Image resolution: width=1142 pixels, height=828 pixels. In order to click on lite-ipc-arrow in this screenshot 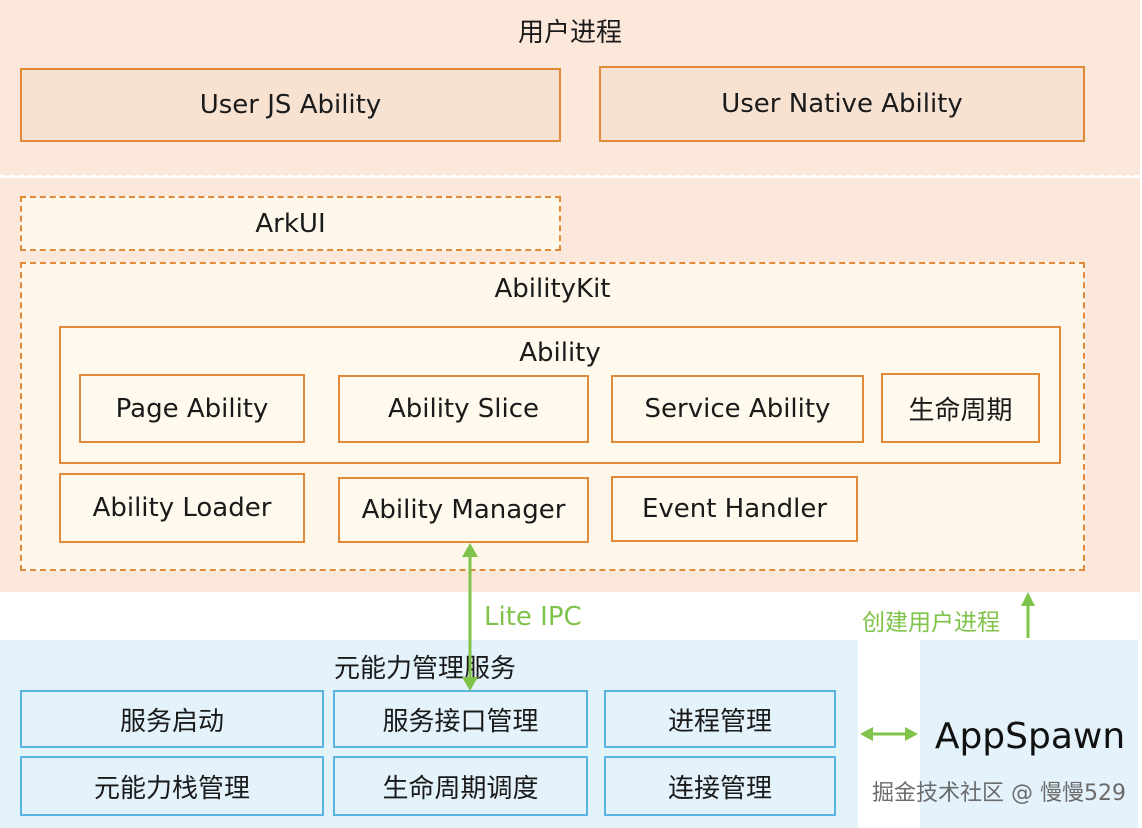, I will do `click(470, 617)`.